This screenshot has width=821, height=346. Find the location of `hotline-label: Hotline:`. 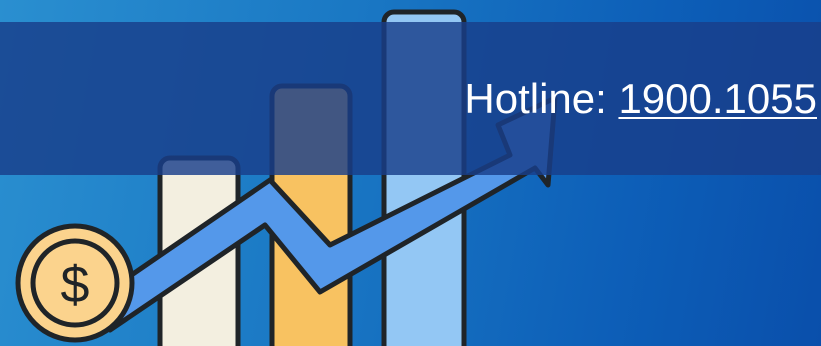

hotline-label: Hotline: is located at coordinates (535, 98).